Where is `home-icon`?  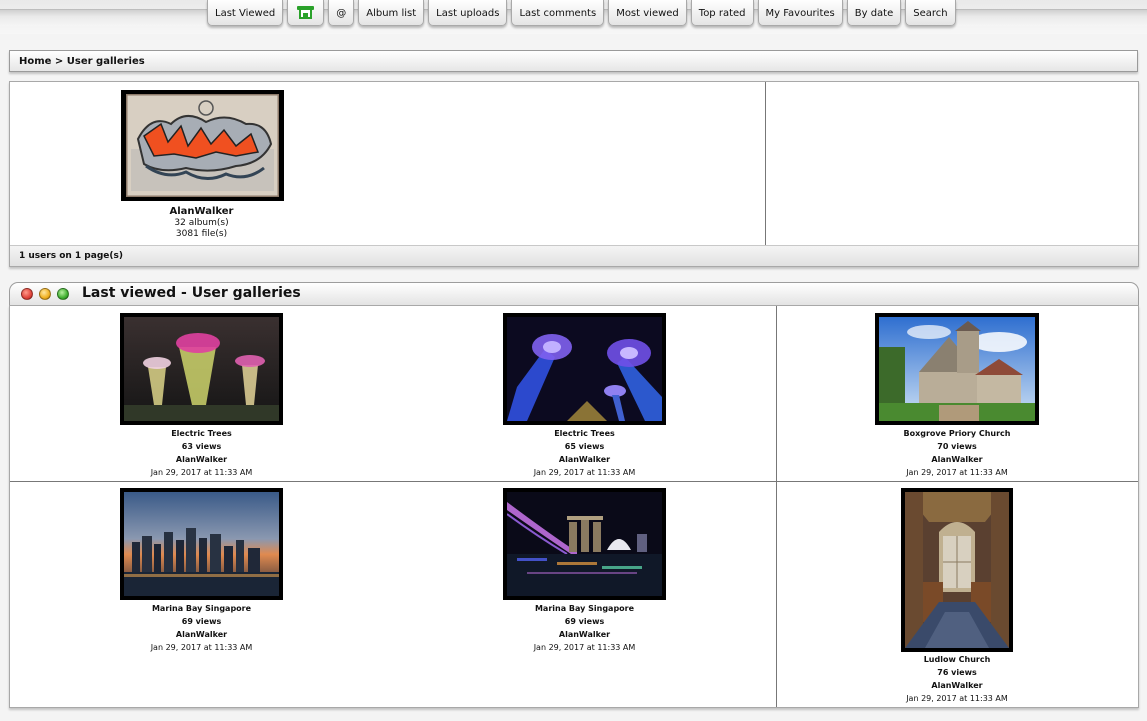 home-icon is located at coordinates (306, 12).